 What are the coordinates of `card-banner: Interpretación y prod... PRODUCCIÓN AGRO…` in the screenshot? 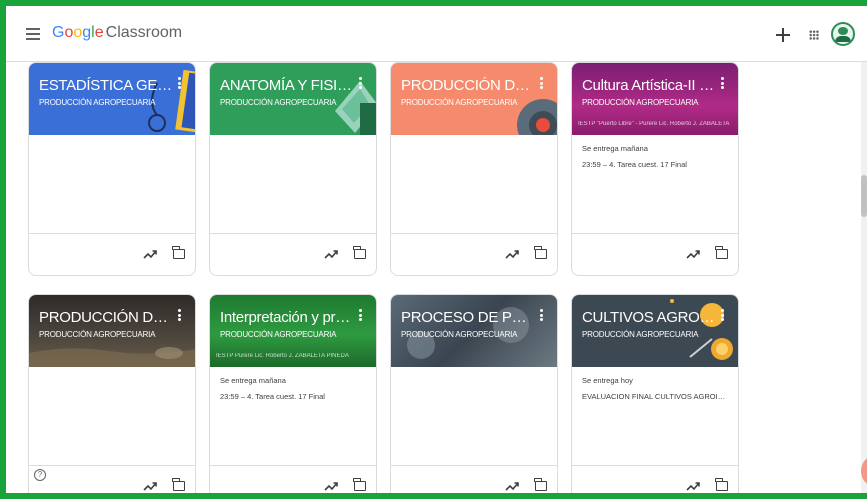 It's located at (293, 331).